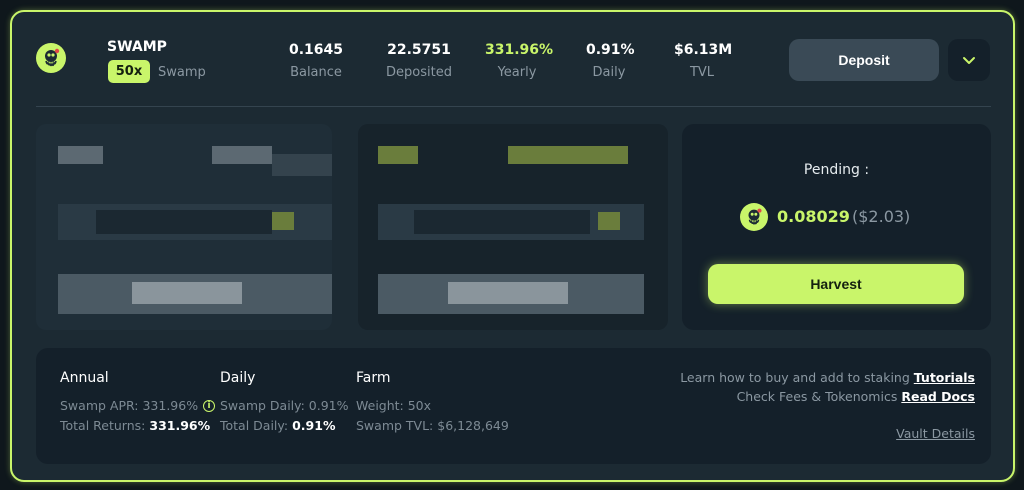 The height and width of the screenshot is (490, 1024). What do you see at coordinates (864, 60) in the screenshot?
I see `deposit-button: Deposit` at bounding box center [864, 60].